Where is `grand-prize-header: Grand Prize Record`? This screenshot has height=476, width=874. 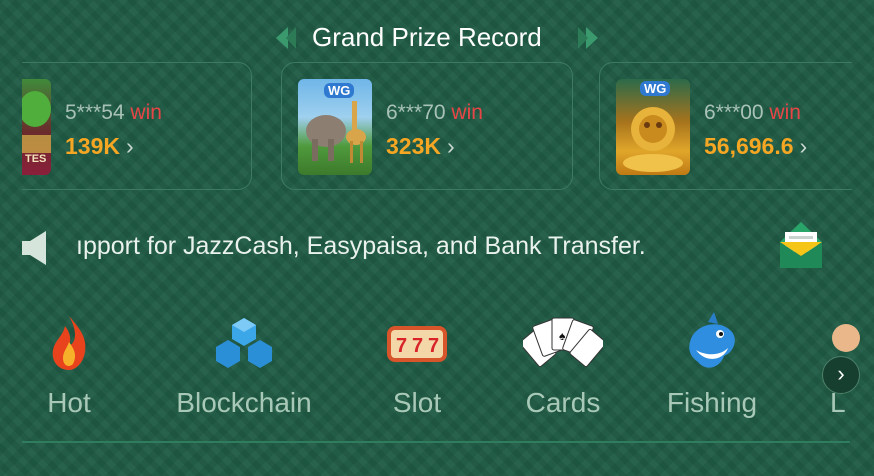
grand-prize-header: Grand Prize Record is located at coordinates (437, 40).